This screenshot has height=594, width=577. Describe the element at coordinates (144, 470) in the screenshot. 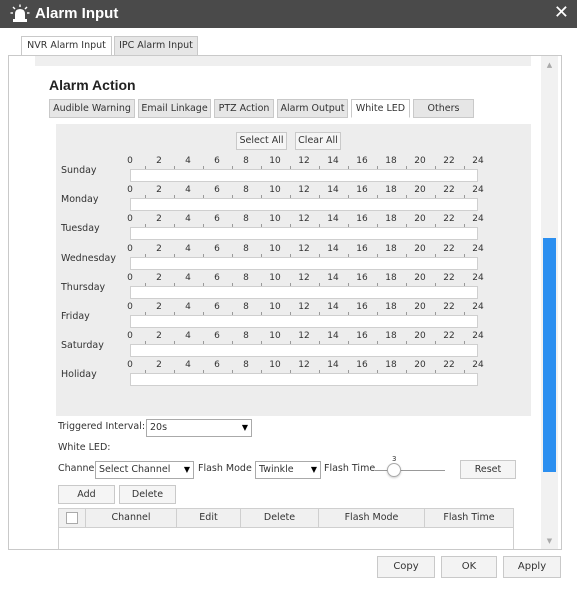

I see `channel-select: Select Channel ▼` at that location.